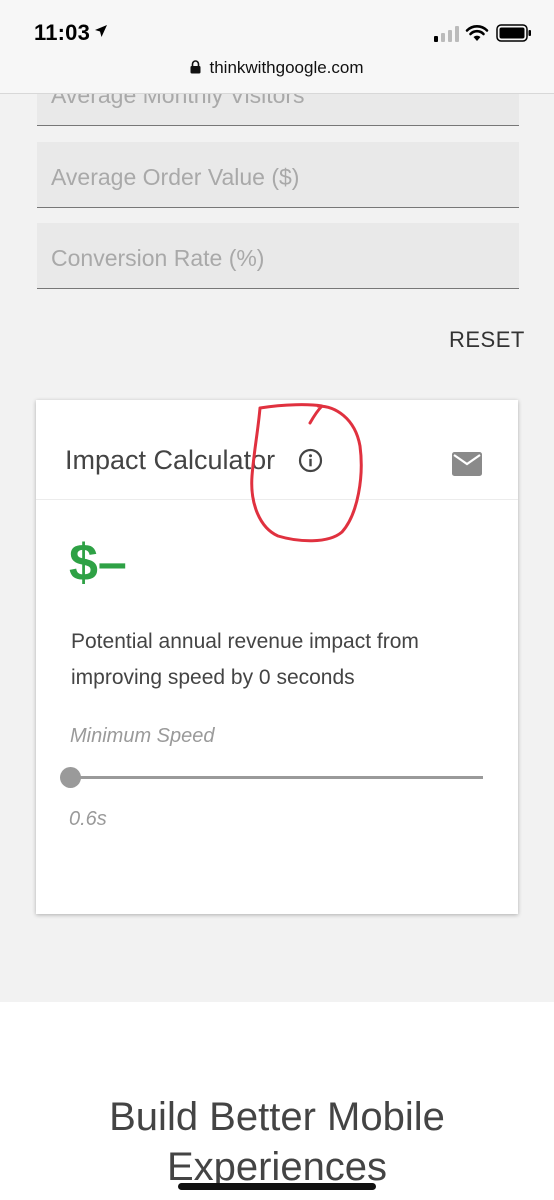 This screenshot has width=554, height=1200. What do you see at coordinates (62, 32) in the screenshot?
I see `status-time: 11:03` at bounding box center [62, 32].